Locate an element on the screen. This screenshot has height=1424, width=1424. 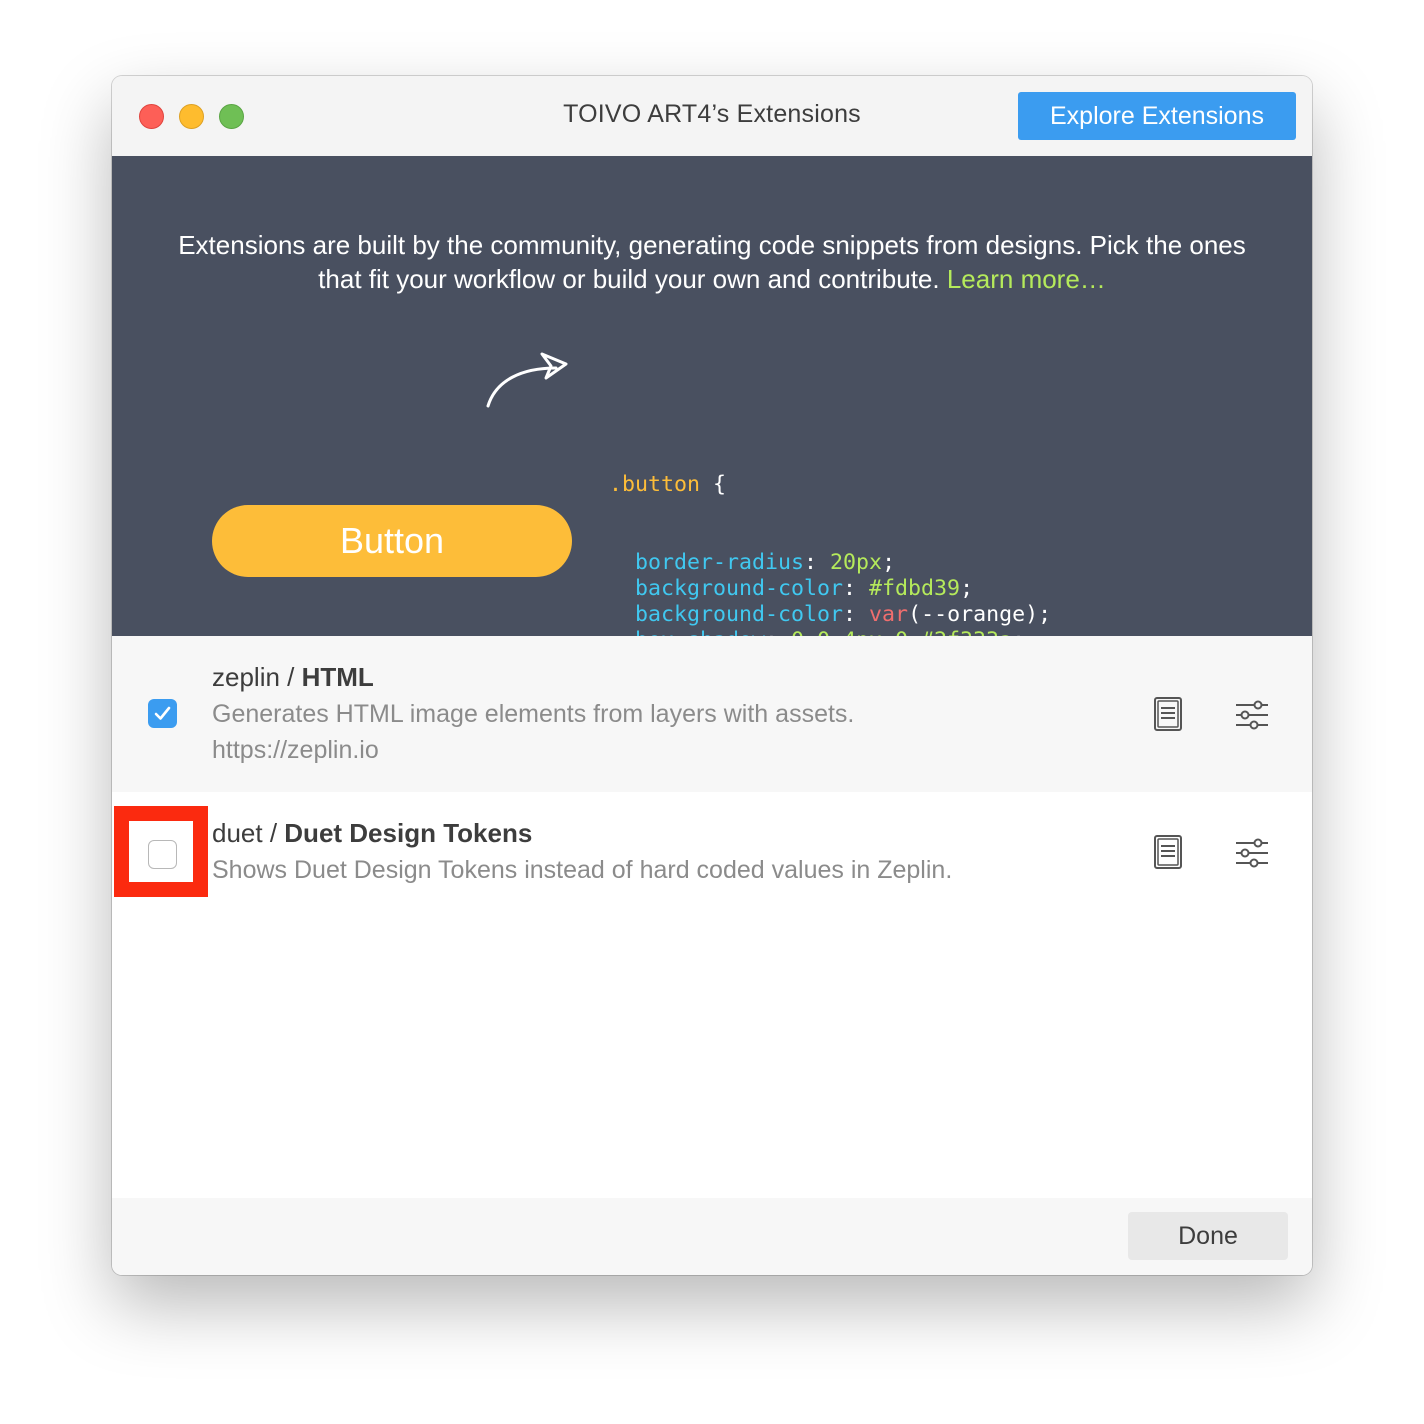
done-button: Done is located at coordinates (1208, 1236).